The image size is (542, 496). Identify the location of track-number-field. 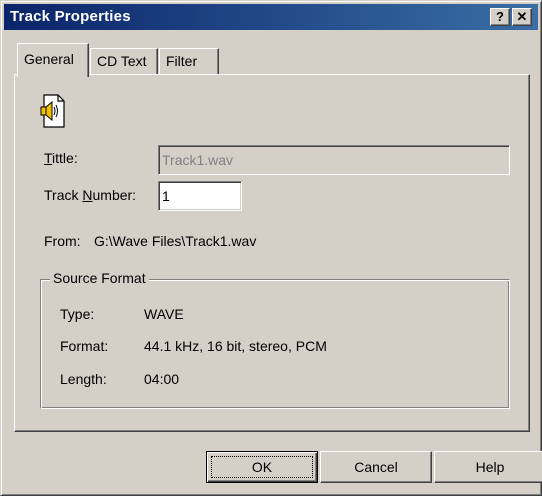
(200, 196).